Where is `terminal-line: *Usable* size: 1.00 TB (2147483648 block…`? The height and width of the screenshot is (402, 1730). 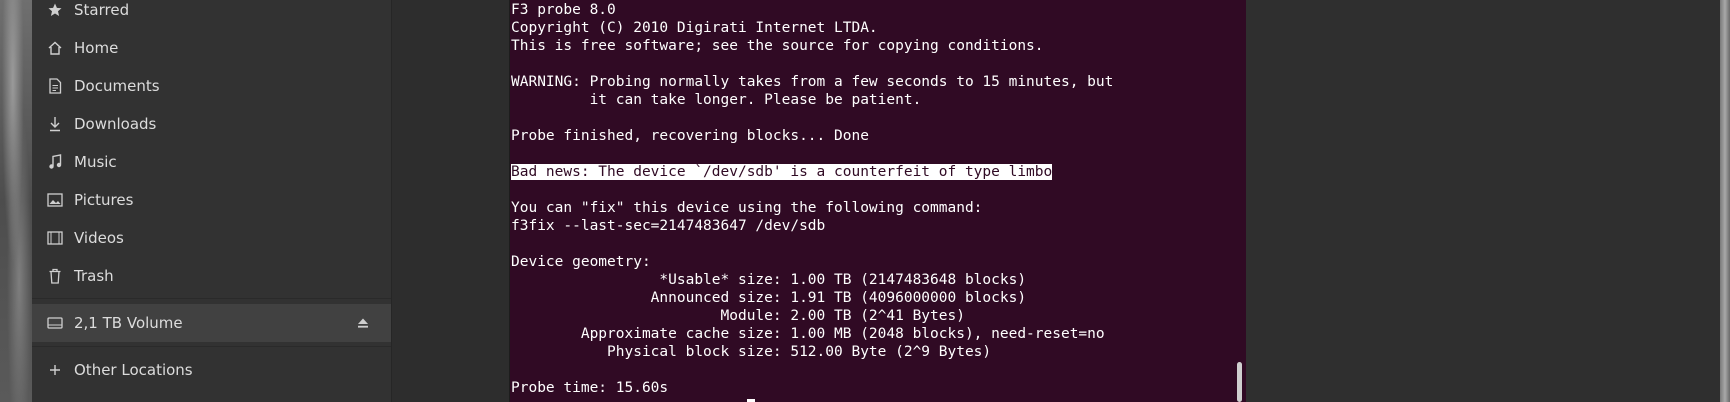
terminal-line: *Usable* size: 1.00 TB (2147483648 block… is located at coordinates (812, 280).